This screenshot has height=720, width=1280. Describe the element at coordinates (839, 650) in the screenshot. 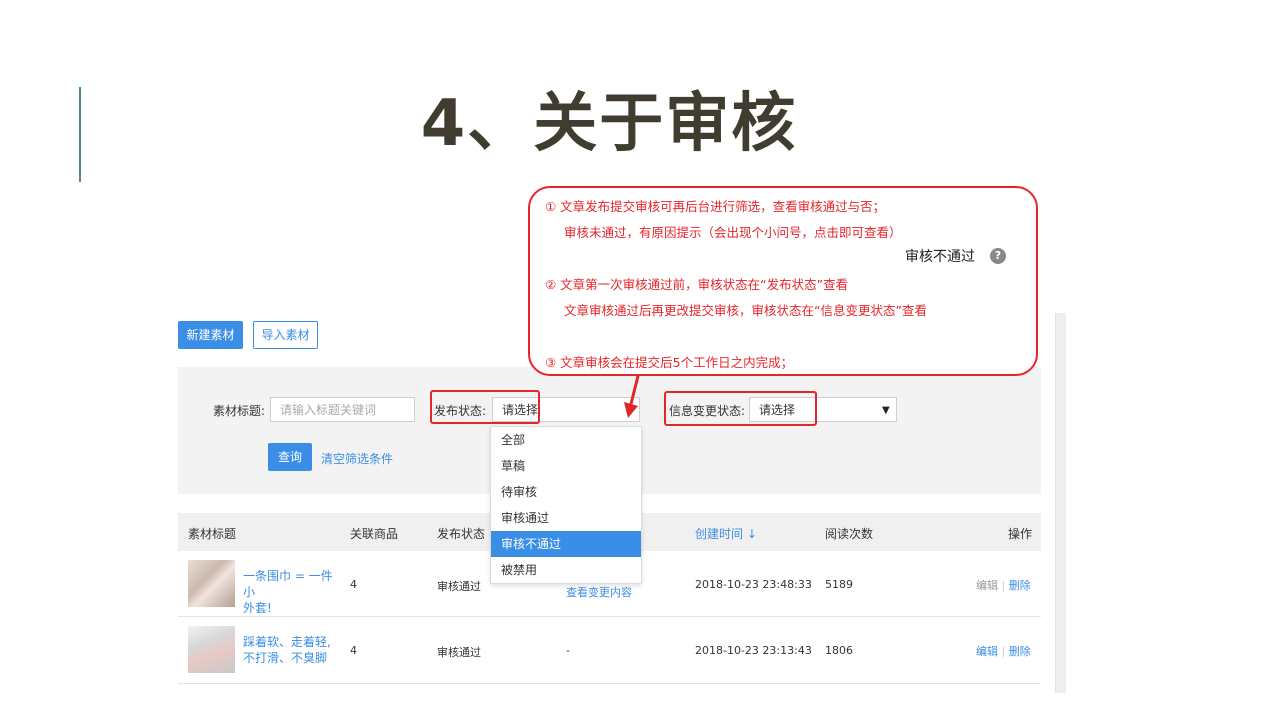

I see `row-read-count: 1806` at that location.